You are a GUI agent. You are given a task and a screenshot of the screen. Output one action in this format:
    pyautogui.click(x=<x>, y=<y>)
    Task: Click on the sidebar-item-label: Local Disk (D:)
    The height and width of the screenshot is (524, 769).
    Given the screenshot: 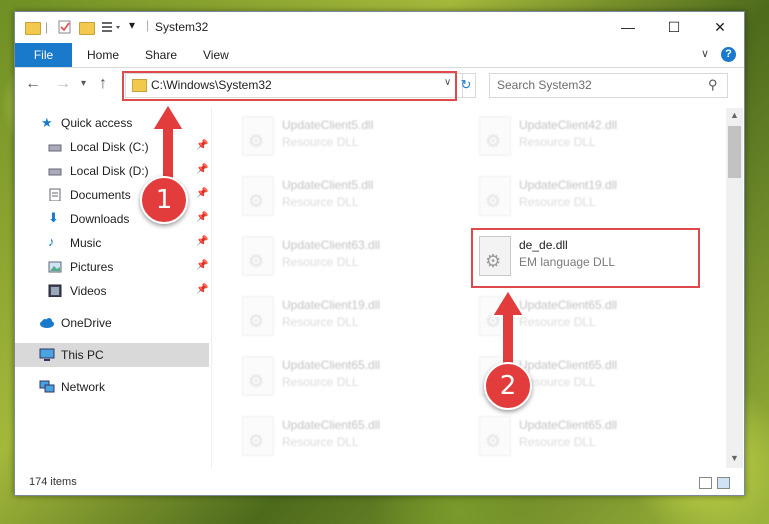 What is the action you would take?
    pyautogui.click(x=109, y=171)
    